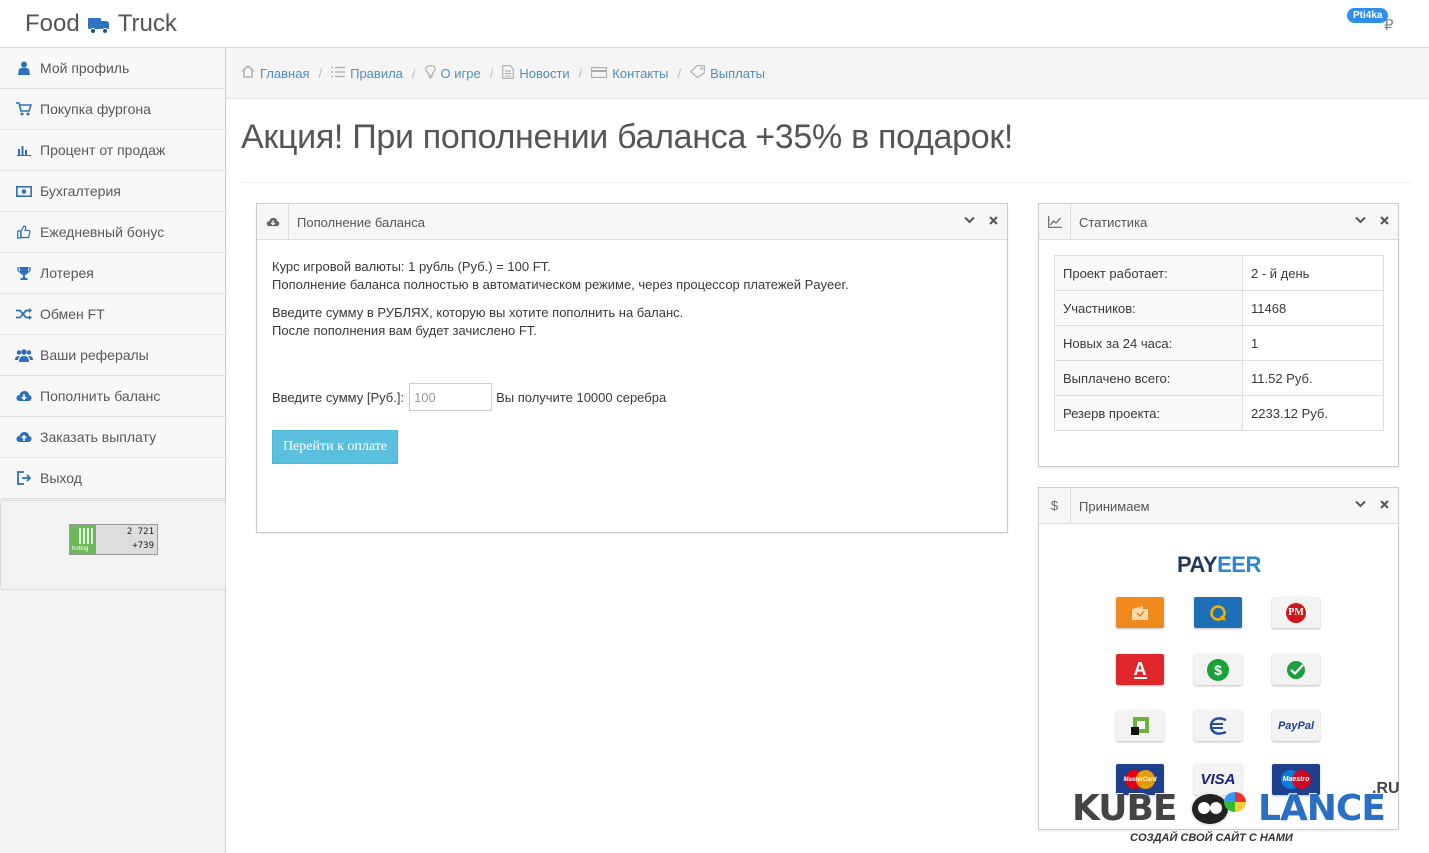 The height and width of the screenshot is (853, 1429). What do you see at coordinates (1140, 669) in the screenshot?
I see `alfa-bank-icon: А` at bounding box center [1140, 669].